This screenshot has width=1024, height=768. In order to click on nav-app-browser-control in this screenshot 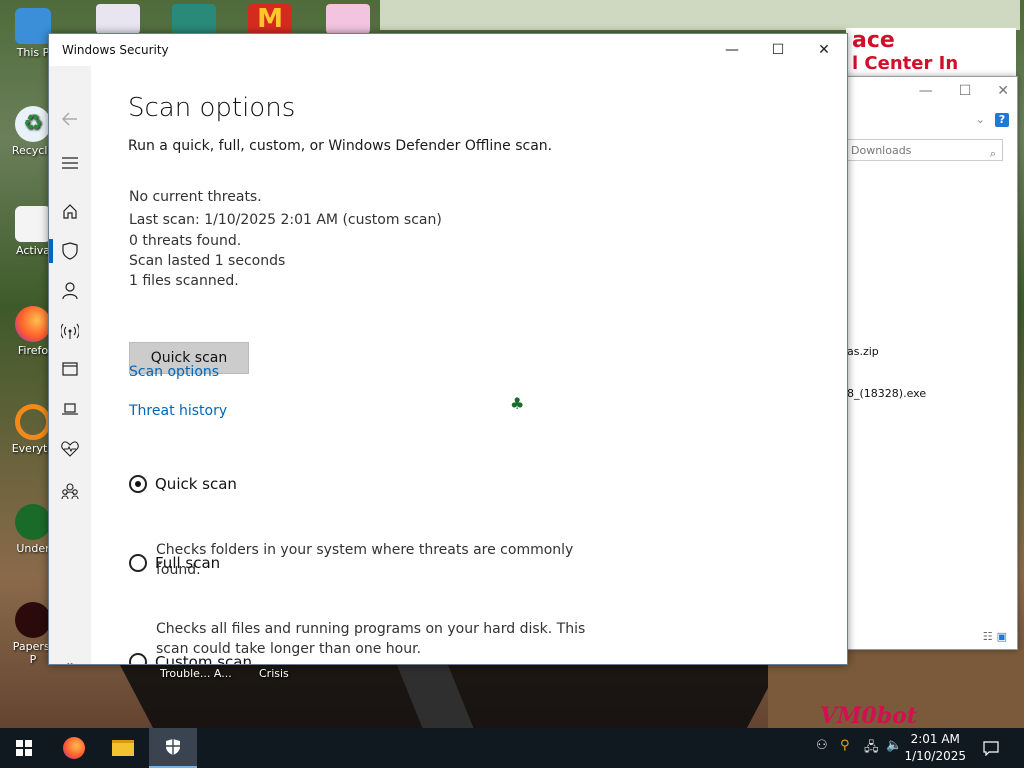, I will do `click(70, 369)`.